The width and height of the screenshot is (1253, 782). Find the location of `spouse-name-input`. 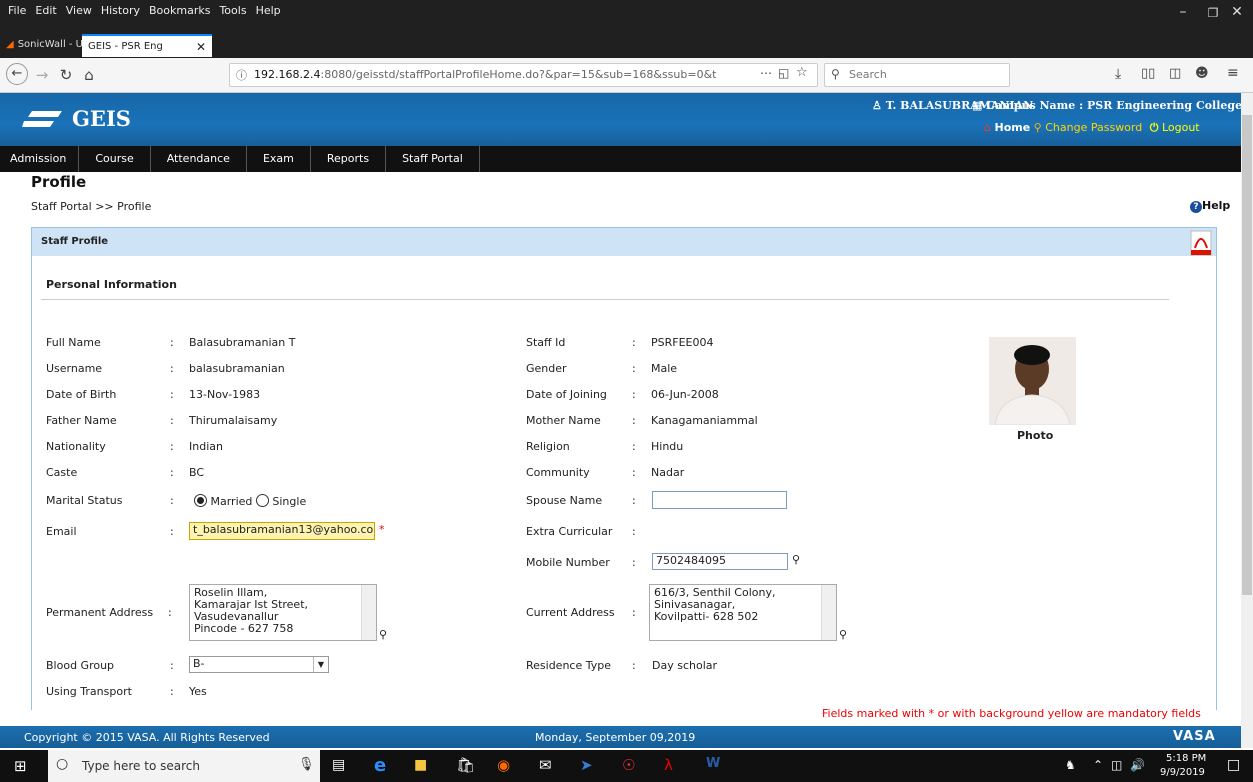

spouse-name-input is located at coordinates (719, 500).